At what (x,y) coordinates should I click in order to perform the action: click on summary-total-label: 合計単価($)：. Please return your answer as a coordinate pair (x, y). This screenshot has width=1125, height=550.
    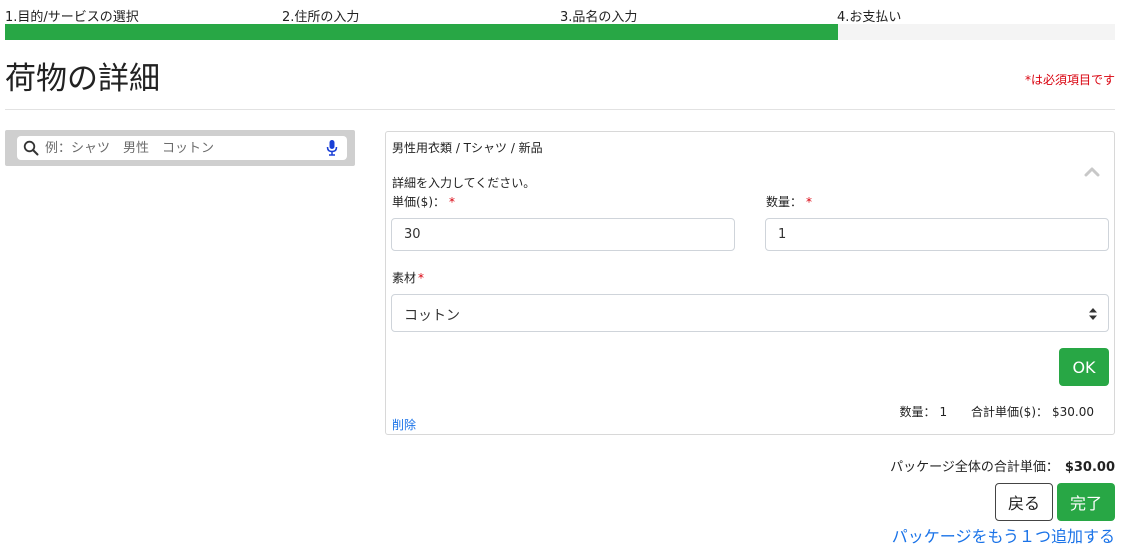
    Looking at the image, I should click on (1009, 412).